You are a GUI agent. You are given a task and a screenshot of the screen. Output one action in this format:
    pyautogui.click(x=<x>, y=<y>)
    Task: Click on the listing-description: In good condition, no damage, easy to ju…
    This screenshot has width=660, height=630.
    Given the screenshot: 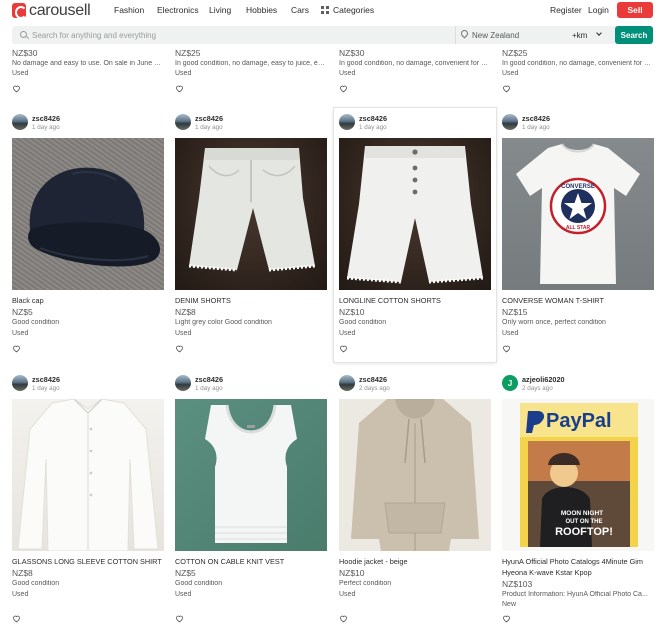 What is the action you would take?
    pyautogui.click(x=250, y=63)
    